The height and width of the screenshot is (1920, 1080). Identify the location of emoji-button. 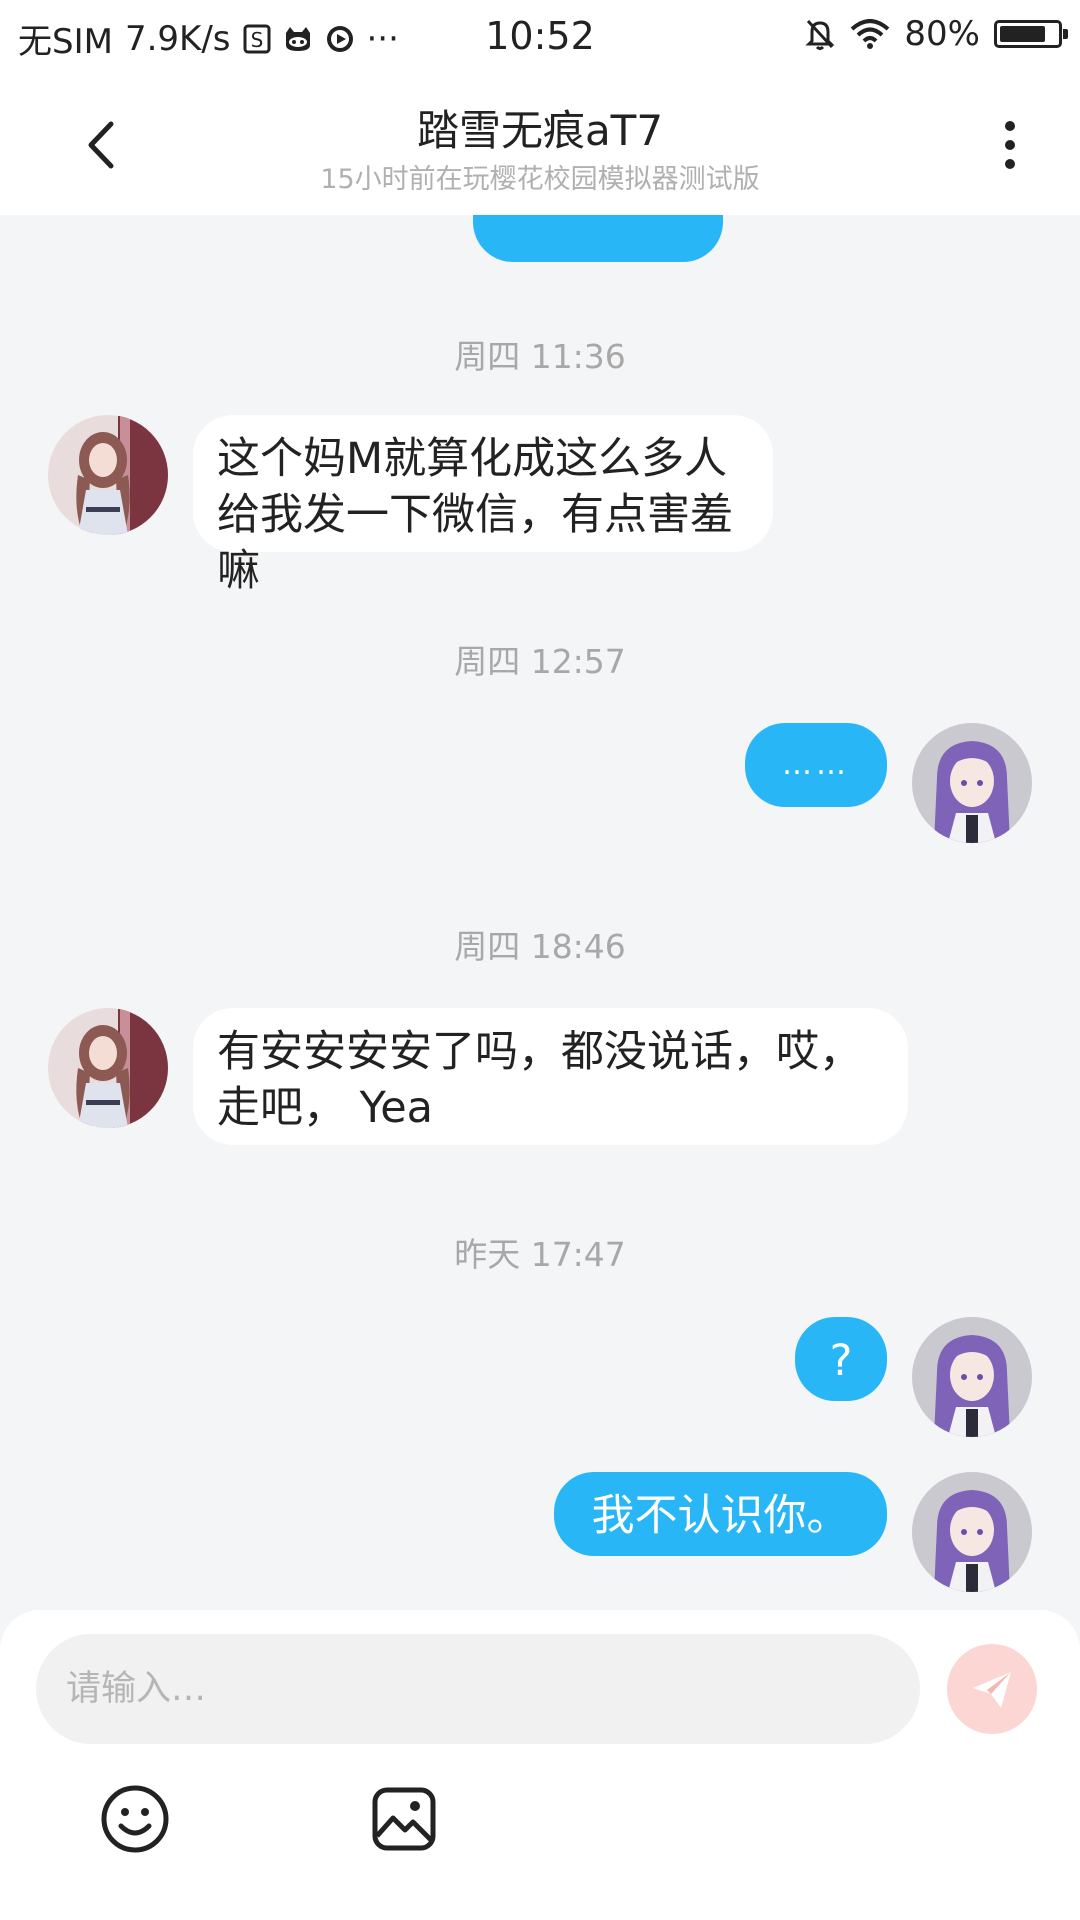
(135, 1819).